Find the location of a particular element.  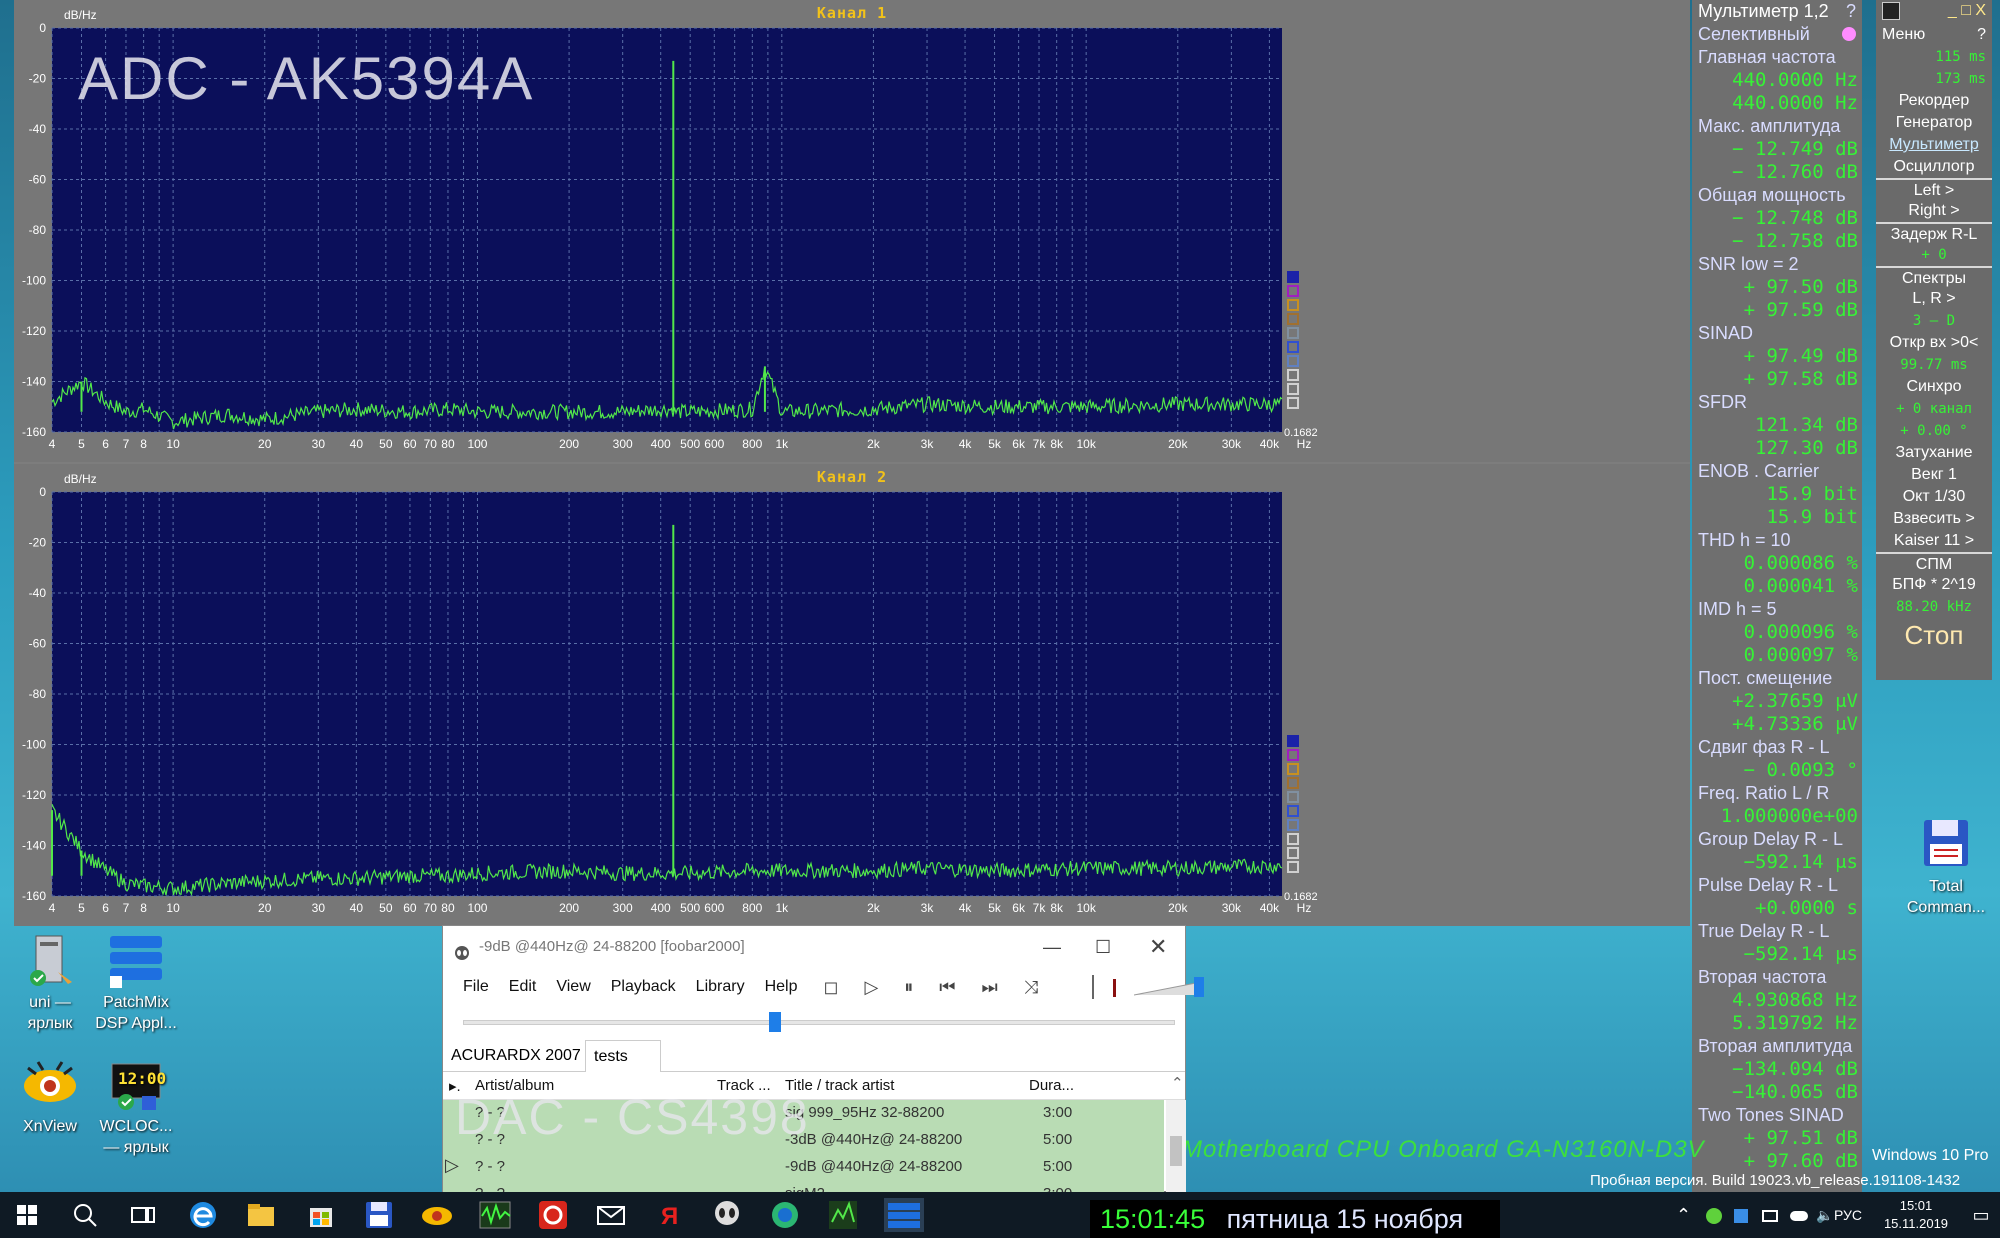

menu-item: СПМ is located at coordinates (1934, 563).